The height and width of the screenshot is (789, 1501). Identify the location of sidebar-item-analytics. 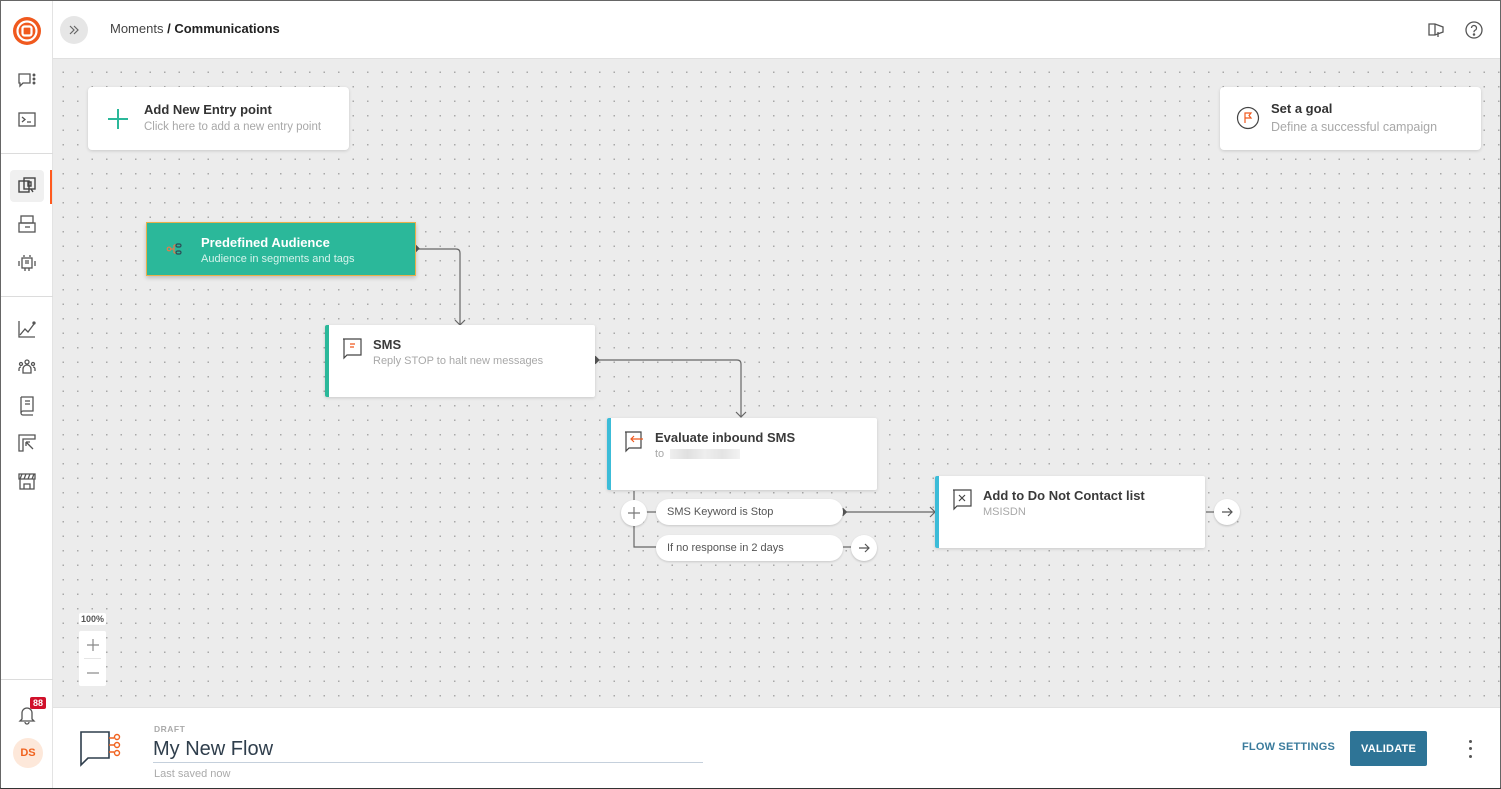
(27, 329).